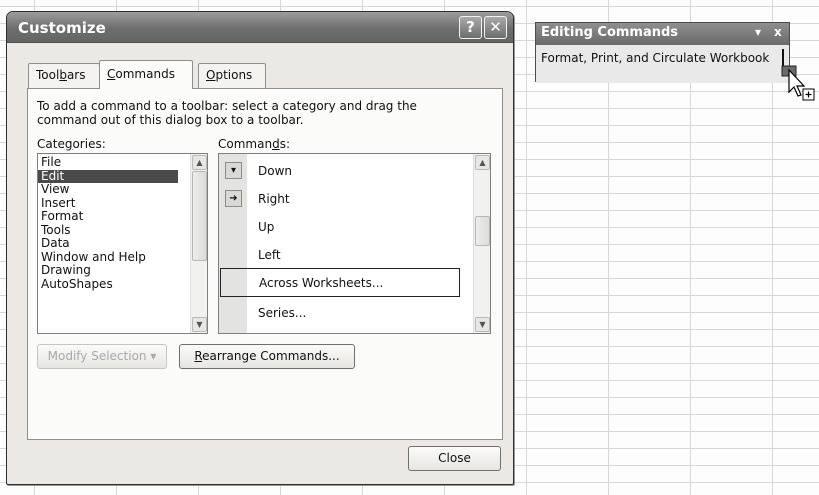 The image size is (819, 495). What do you see at coordinates (233, 170) in the screenshot?
I see `arrow-down-icon: ▾` at bounding box center [233, 170].